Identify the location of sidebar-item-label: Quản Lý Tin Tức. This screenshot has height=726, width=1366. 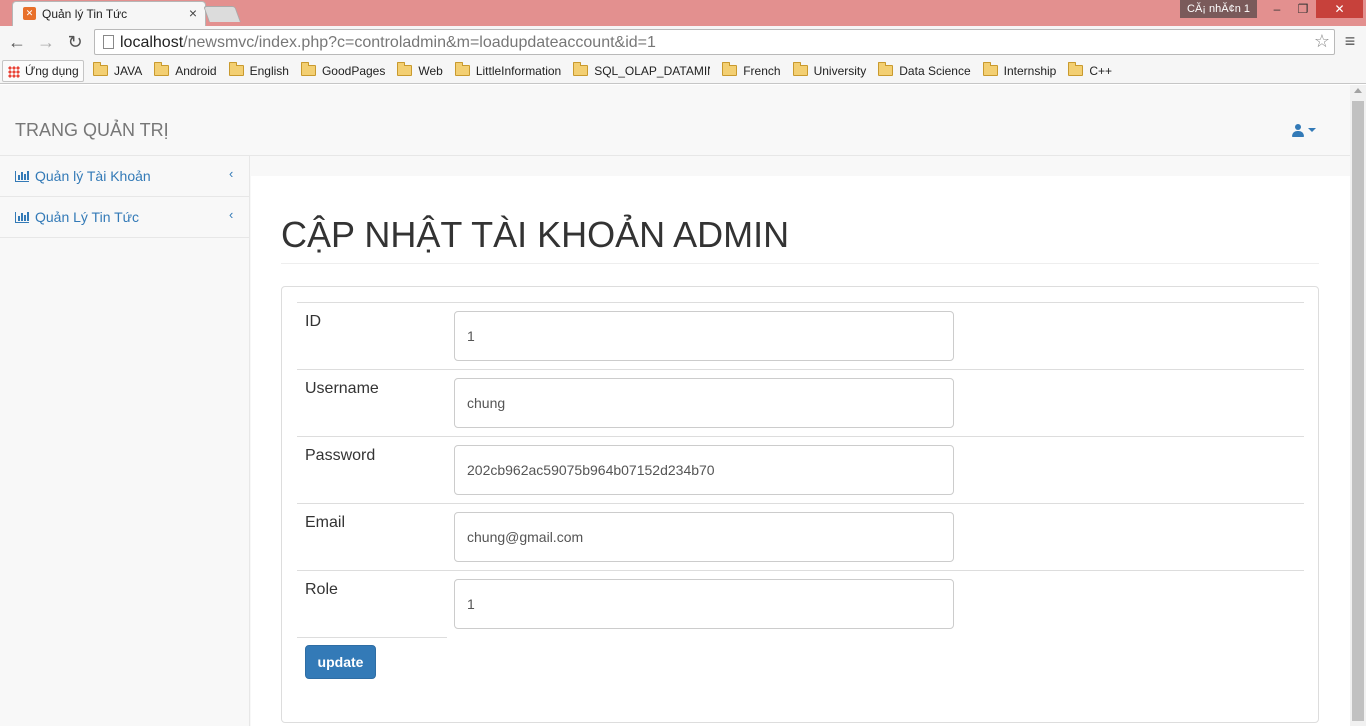
(87, 217).